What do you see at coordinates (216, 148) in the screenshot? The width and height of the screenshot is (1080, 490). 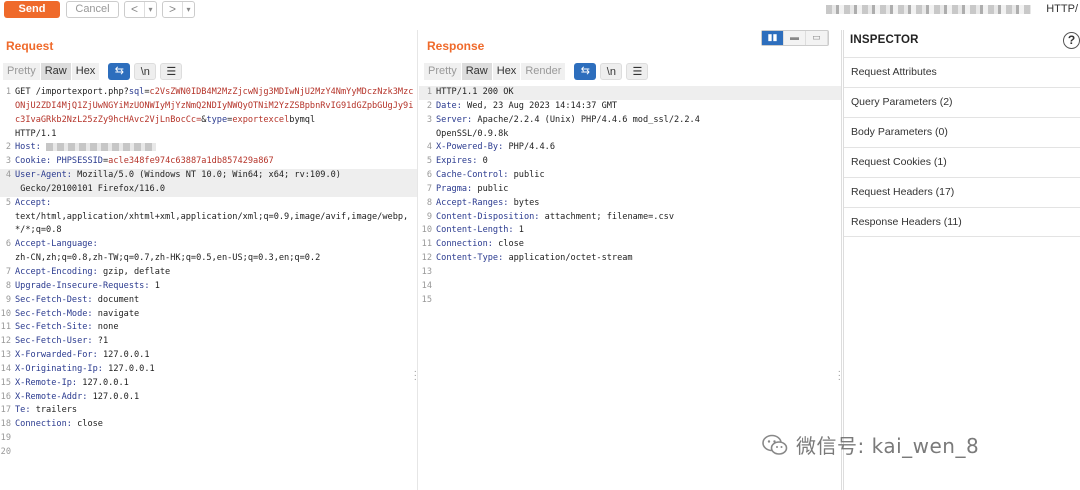 I see `line-content: Host:` at bounding box center [216, 148].